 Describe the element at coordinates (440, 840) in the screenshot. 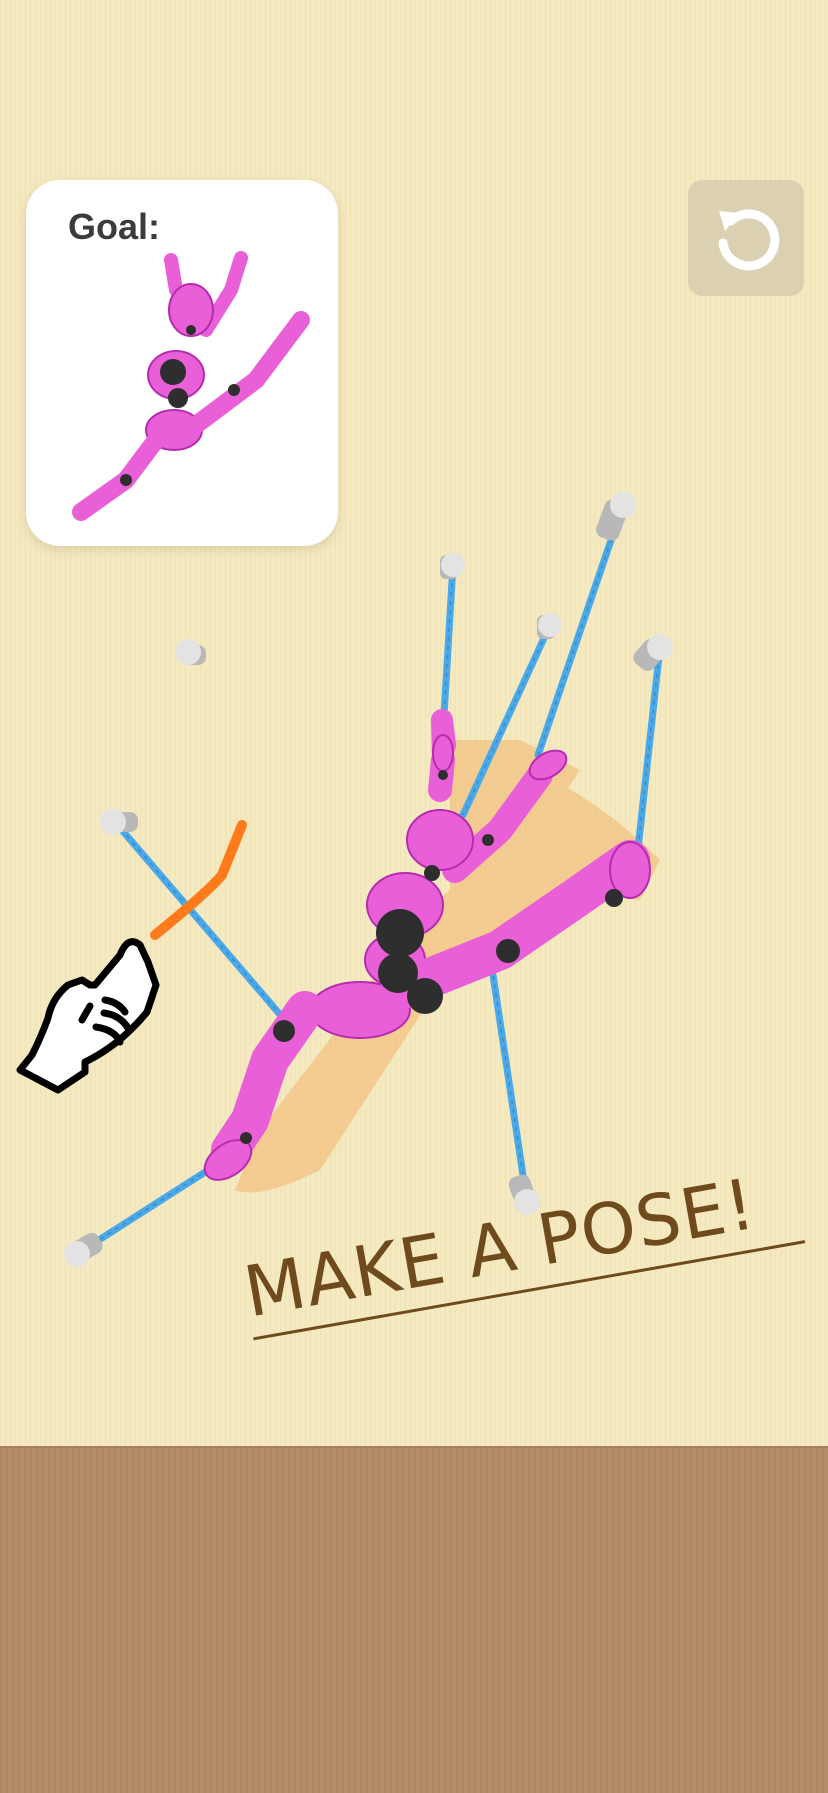

I see `head` at that location.